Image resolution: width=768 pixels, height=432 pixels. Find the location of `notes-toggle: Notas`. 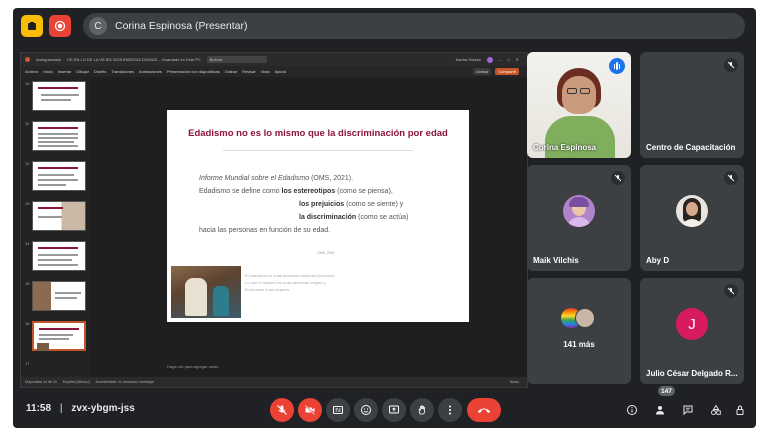

notes-toggle: Notas is located at coordinates (514, 382).